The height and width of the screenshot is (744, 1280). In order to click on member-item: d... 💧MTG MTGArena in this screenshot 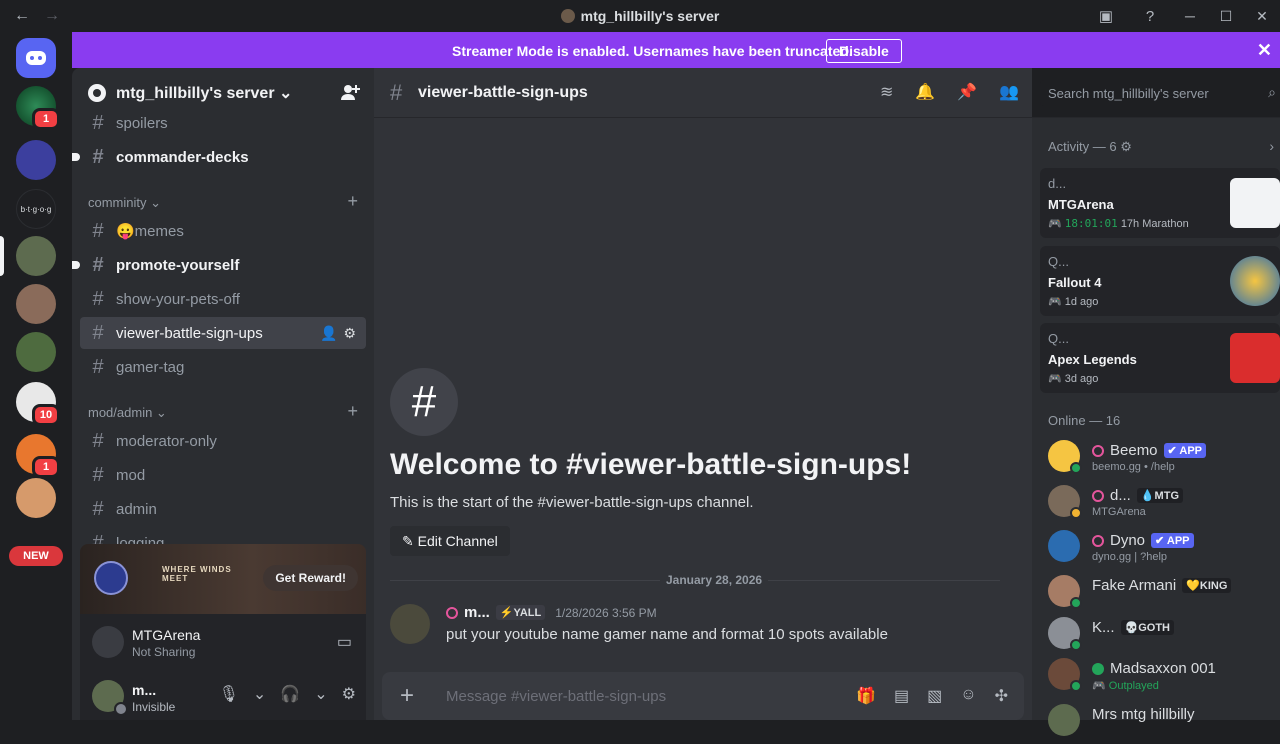, I will do `click(1164, 503)`.